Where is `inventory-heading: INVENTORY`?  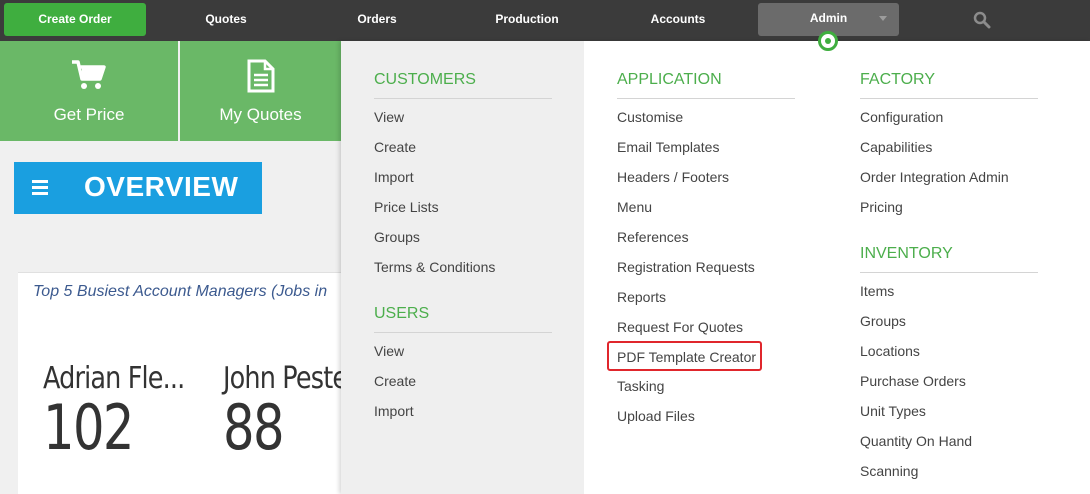
inventory-heading: INVENTORY is located at coordinates (906, 253).